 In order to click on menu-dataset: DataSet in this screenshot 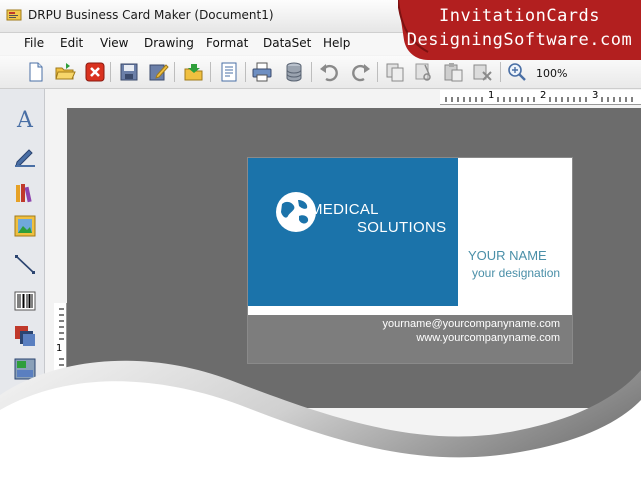, I will do `click(287, 43)`.